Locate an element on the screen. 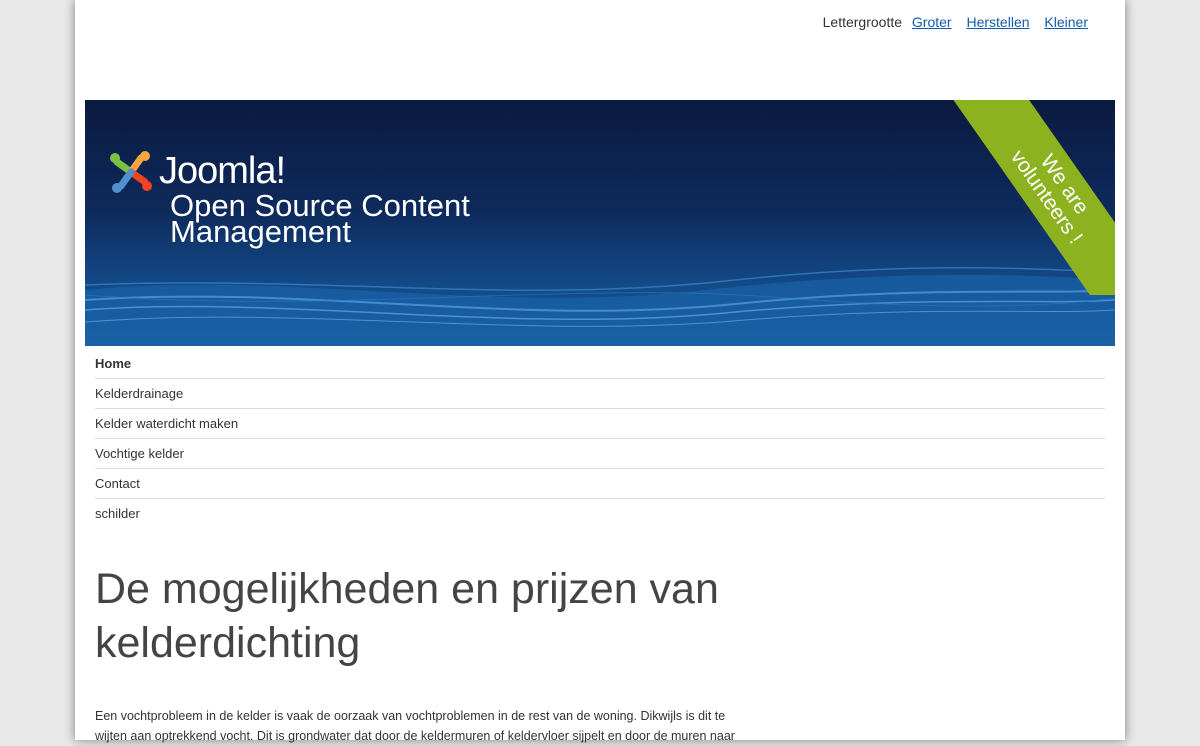 The height and width of the screenshot is (746, 1200). font-reset-link: Herstellen is located at coordinates (997, 22).